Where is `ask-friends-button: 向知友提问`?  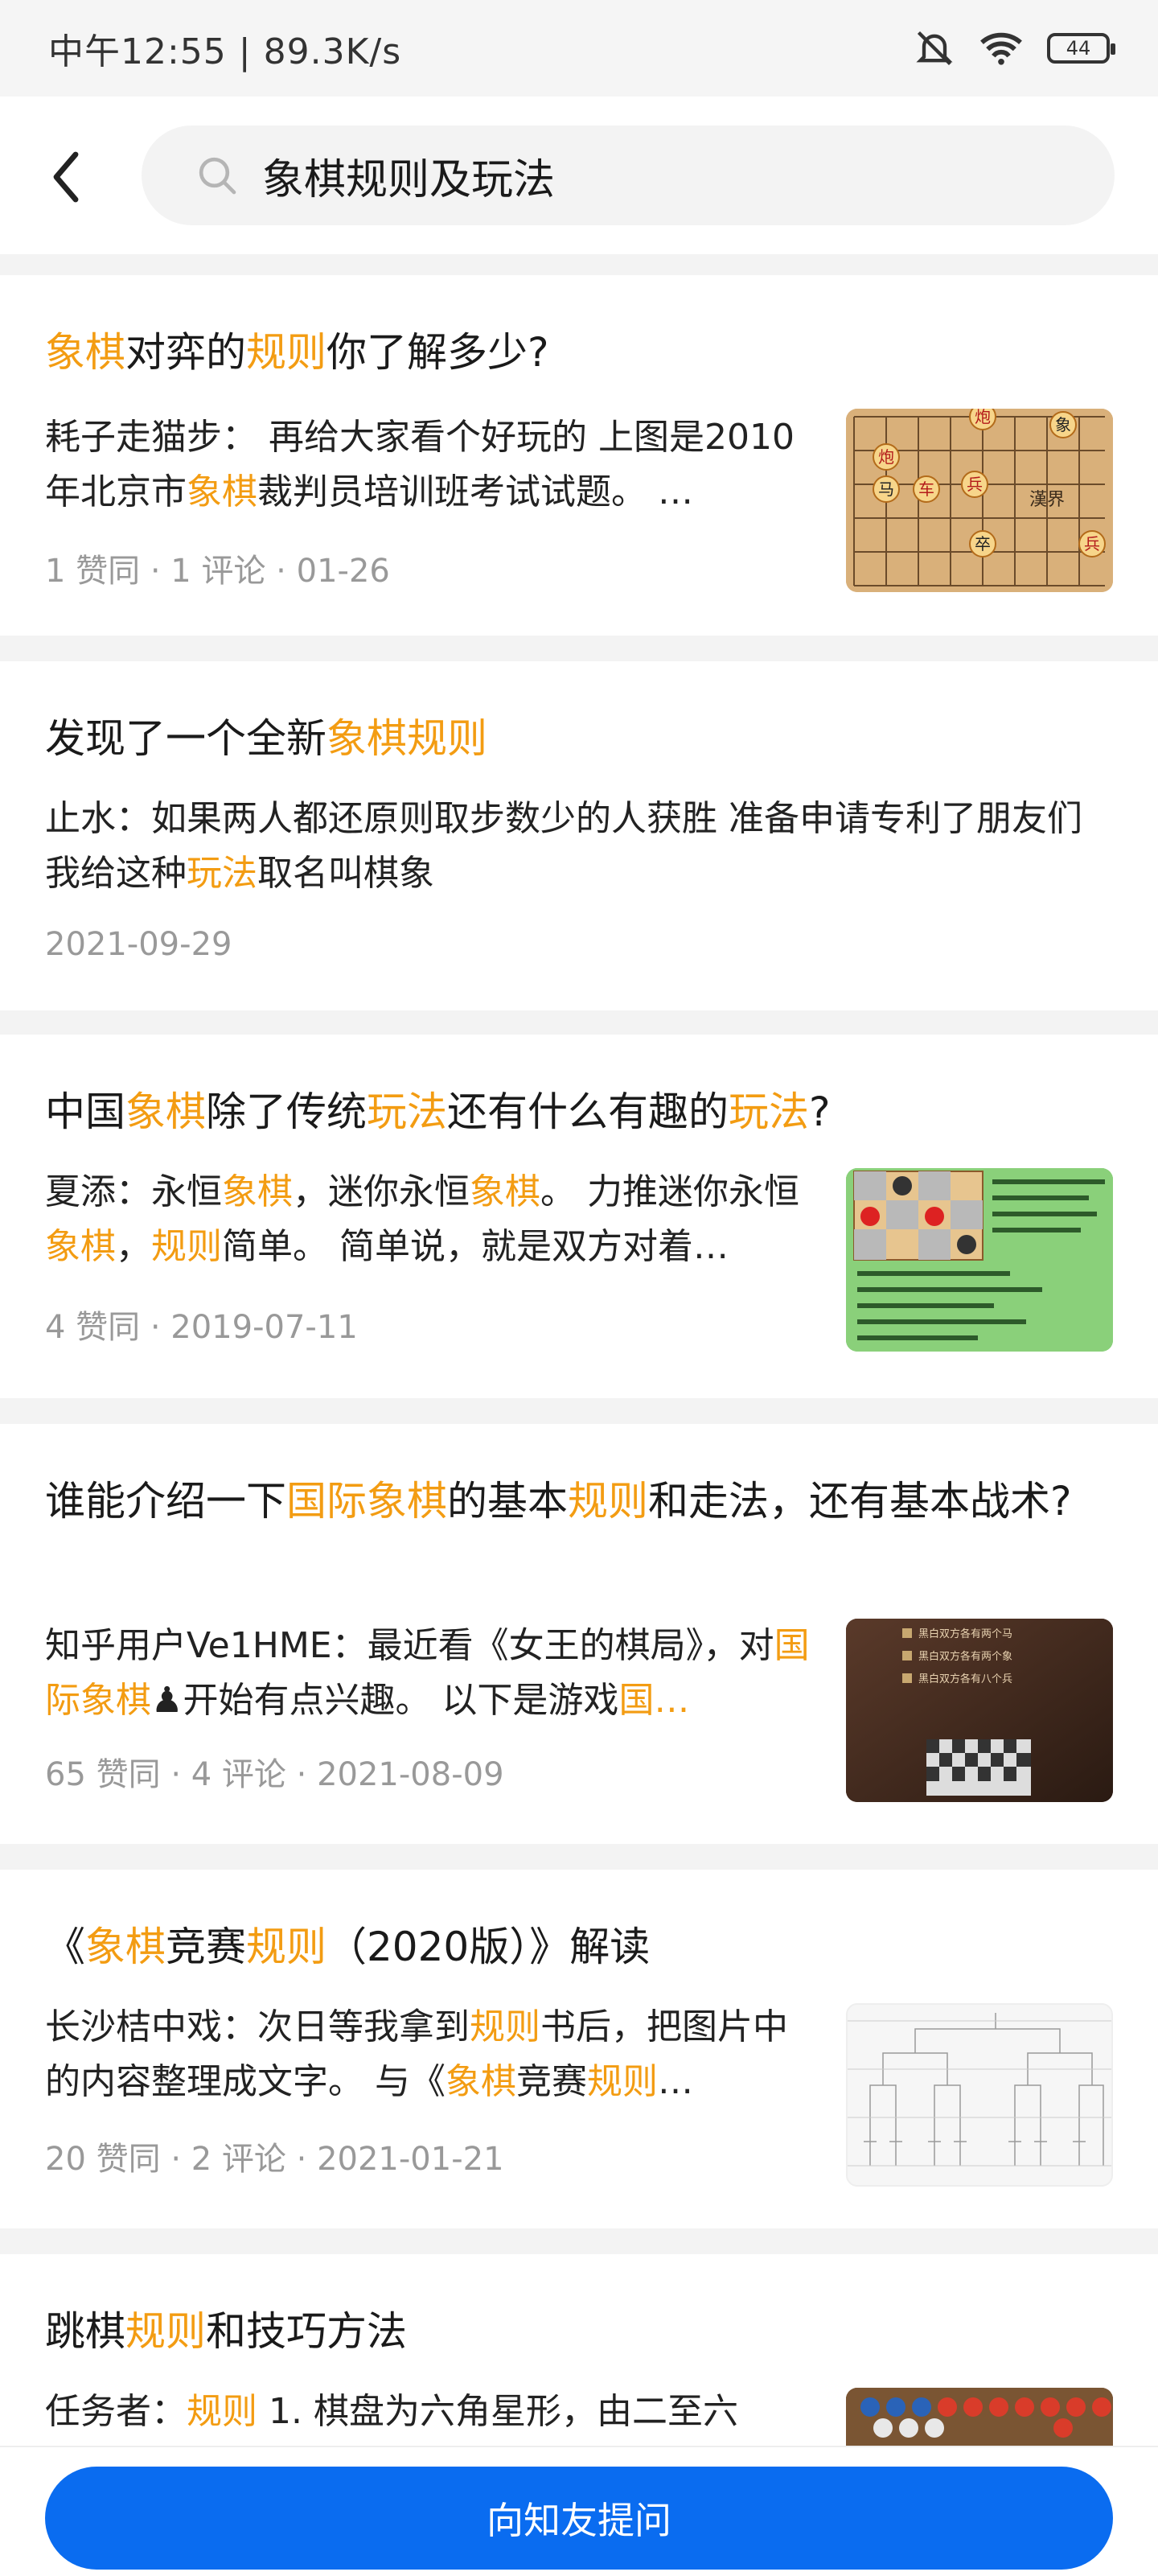 ask-friends-button: 向知友提问 is located at coordinates (579, 2518).